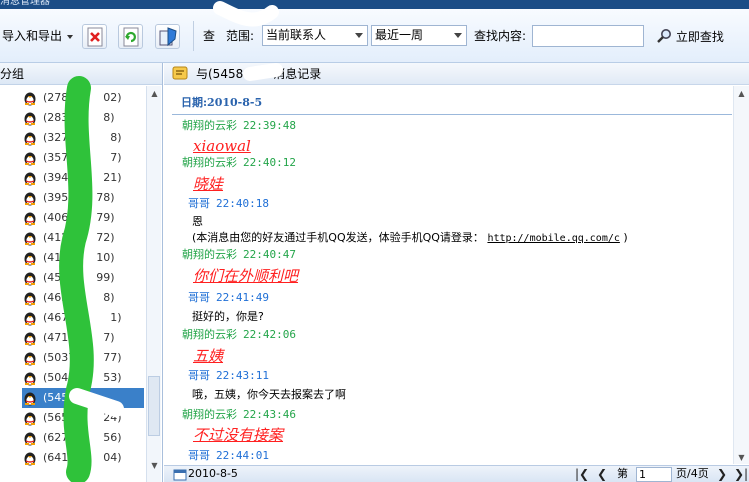 The height and width of the screenshot is (482, 749). Describe the element at coordinates (32, 36) in the screenshot. I see `import-export-label: 导入和导出` at that location.